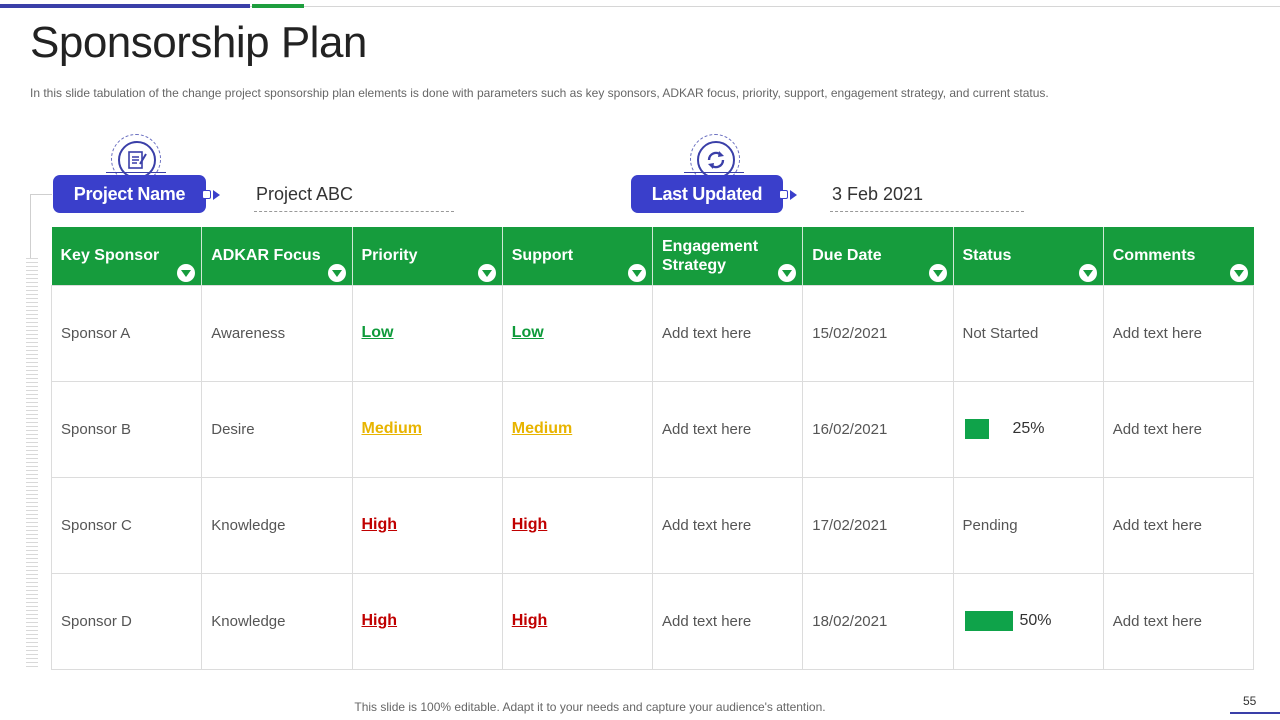 The width and height of the screenshot is (1280, 720). I want to click on header-due-date: Due Date, so click(878, 256).